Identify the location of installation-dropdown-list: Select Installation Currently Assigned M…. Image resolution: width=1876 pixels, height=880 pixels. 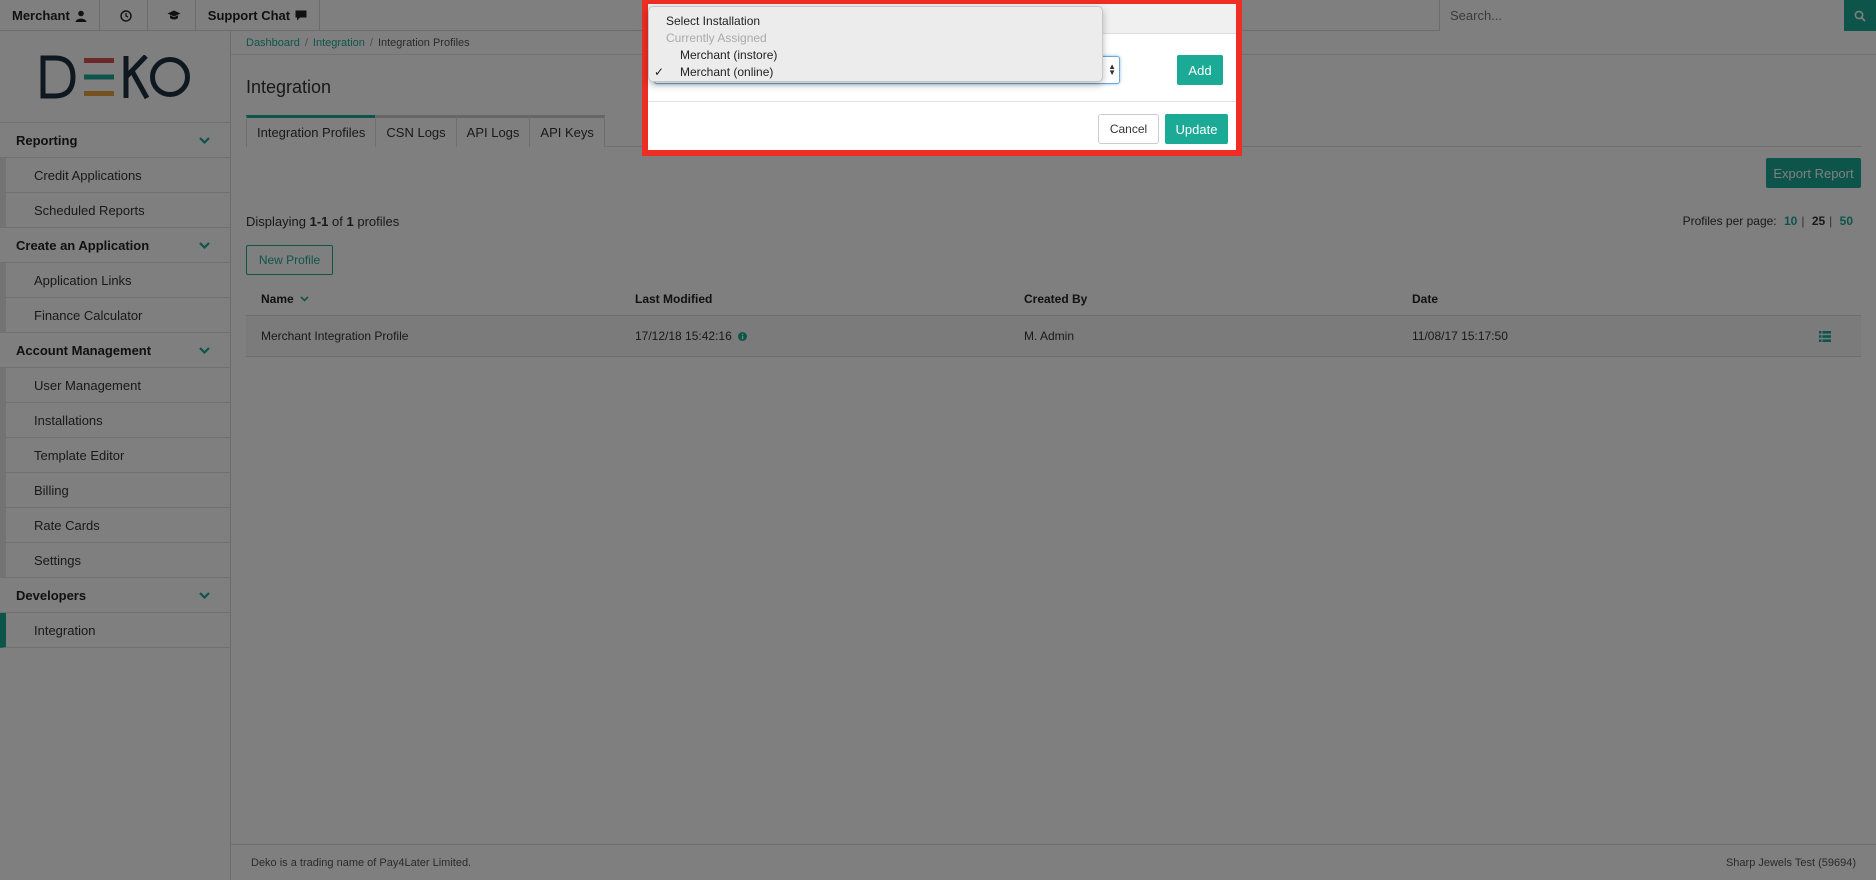
(875, 44).